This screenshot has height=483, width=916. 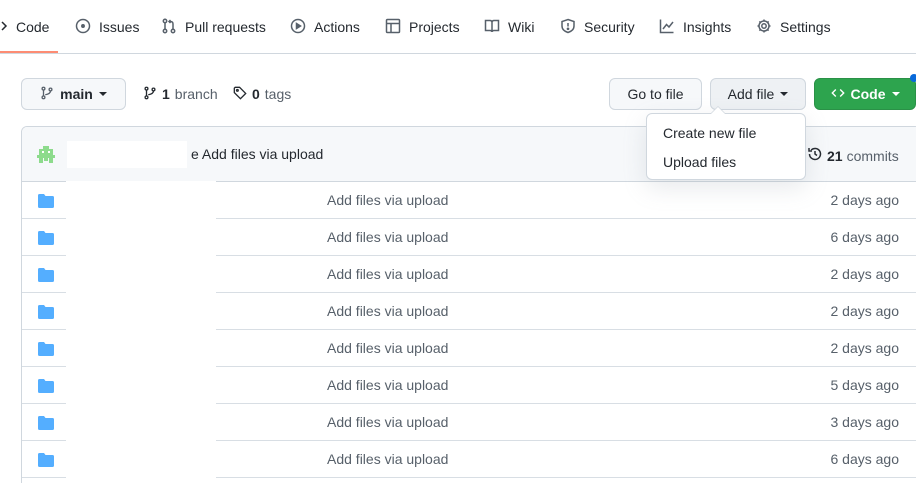 What do you see at coordinates (46, 155) in the screenshot?
I see `avatar` at bounding box center [46, 155].